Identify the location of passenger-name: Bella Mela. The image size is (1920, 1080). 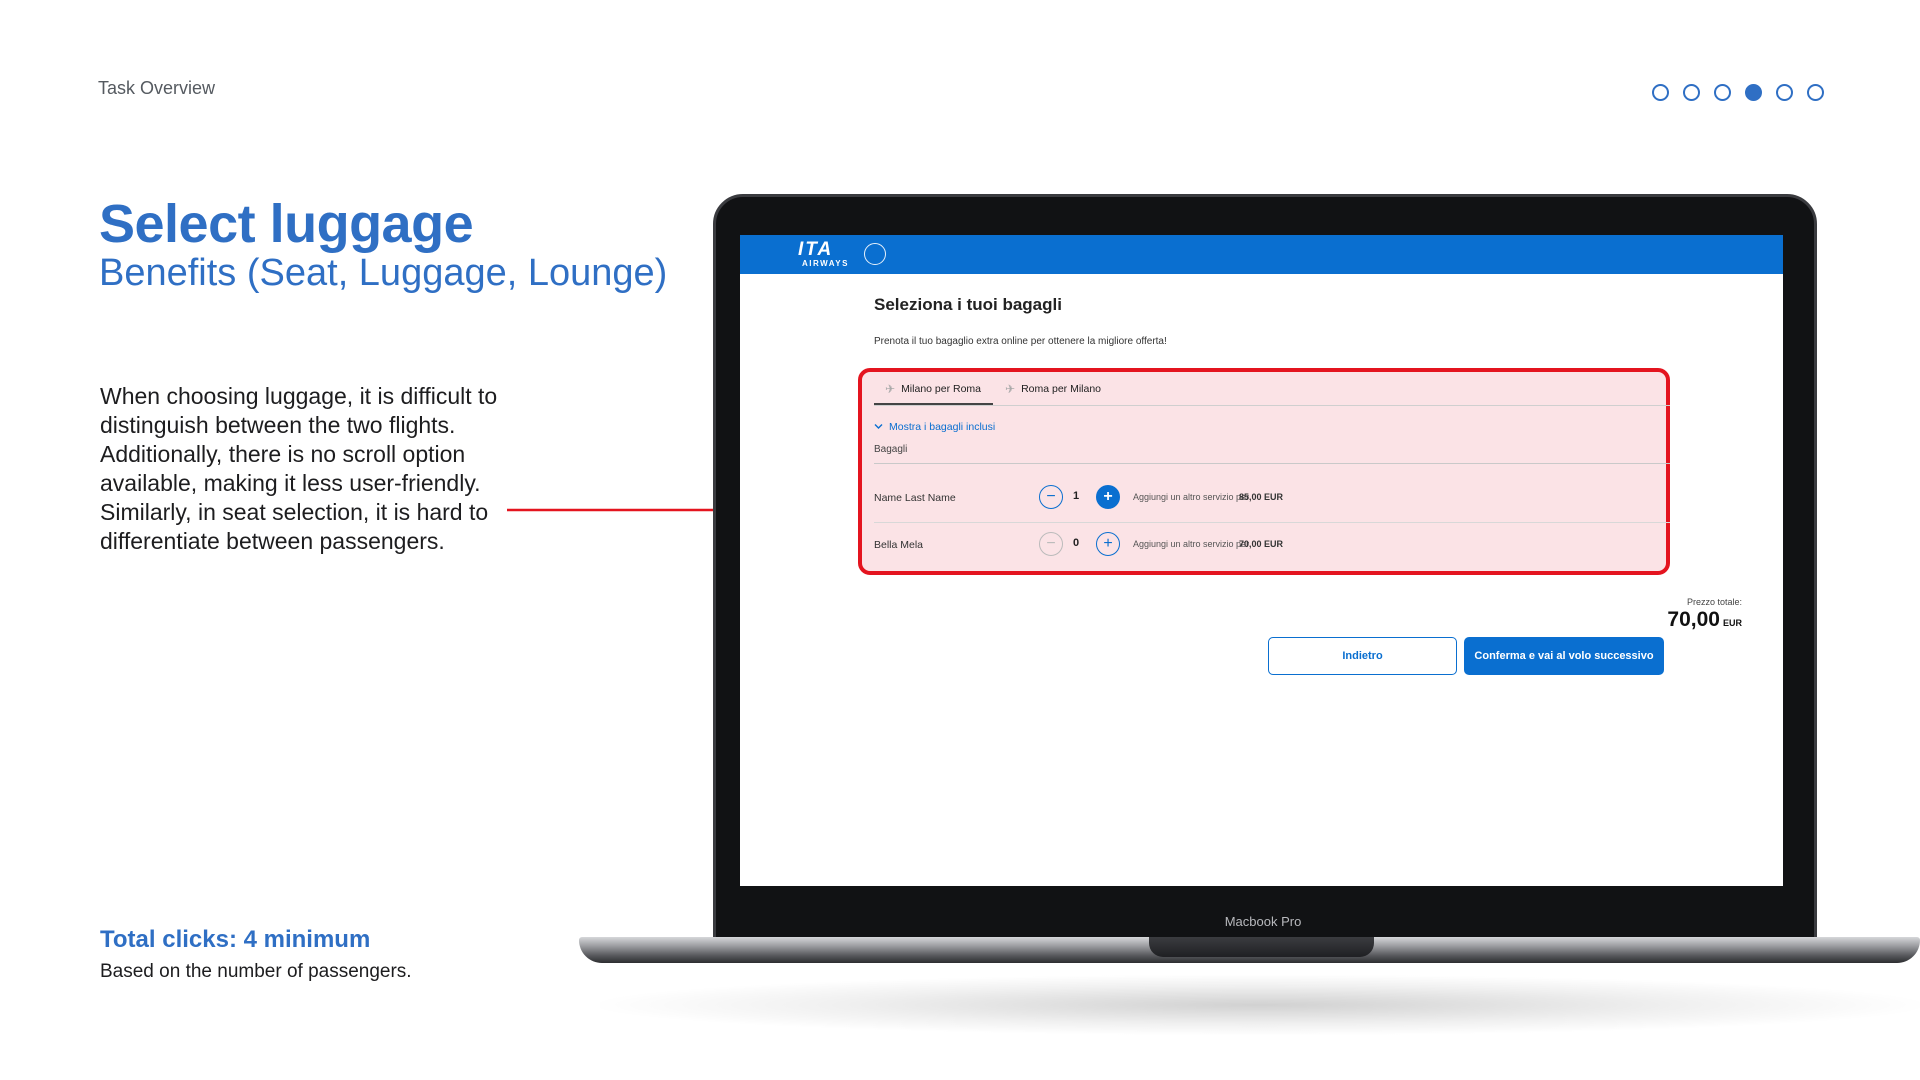
(899, 545).